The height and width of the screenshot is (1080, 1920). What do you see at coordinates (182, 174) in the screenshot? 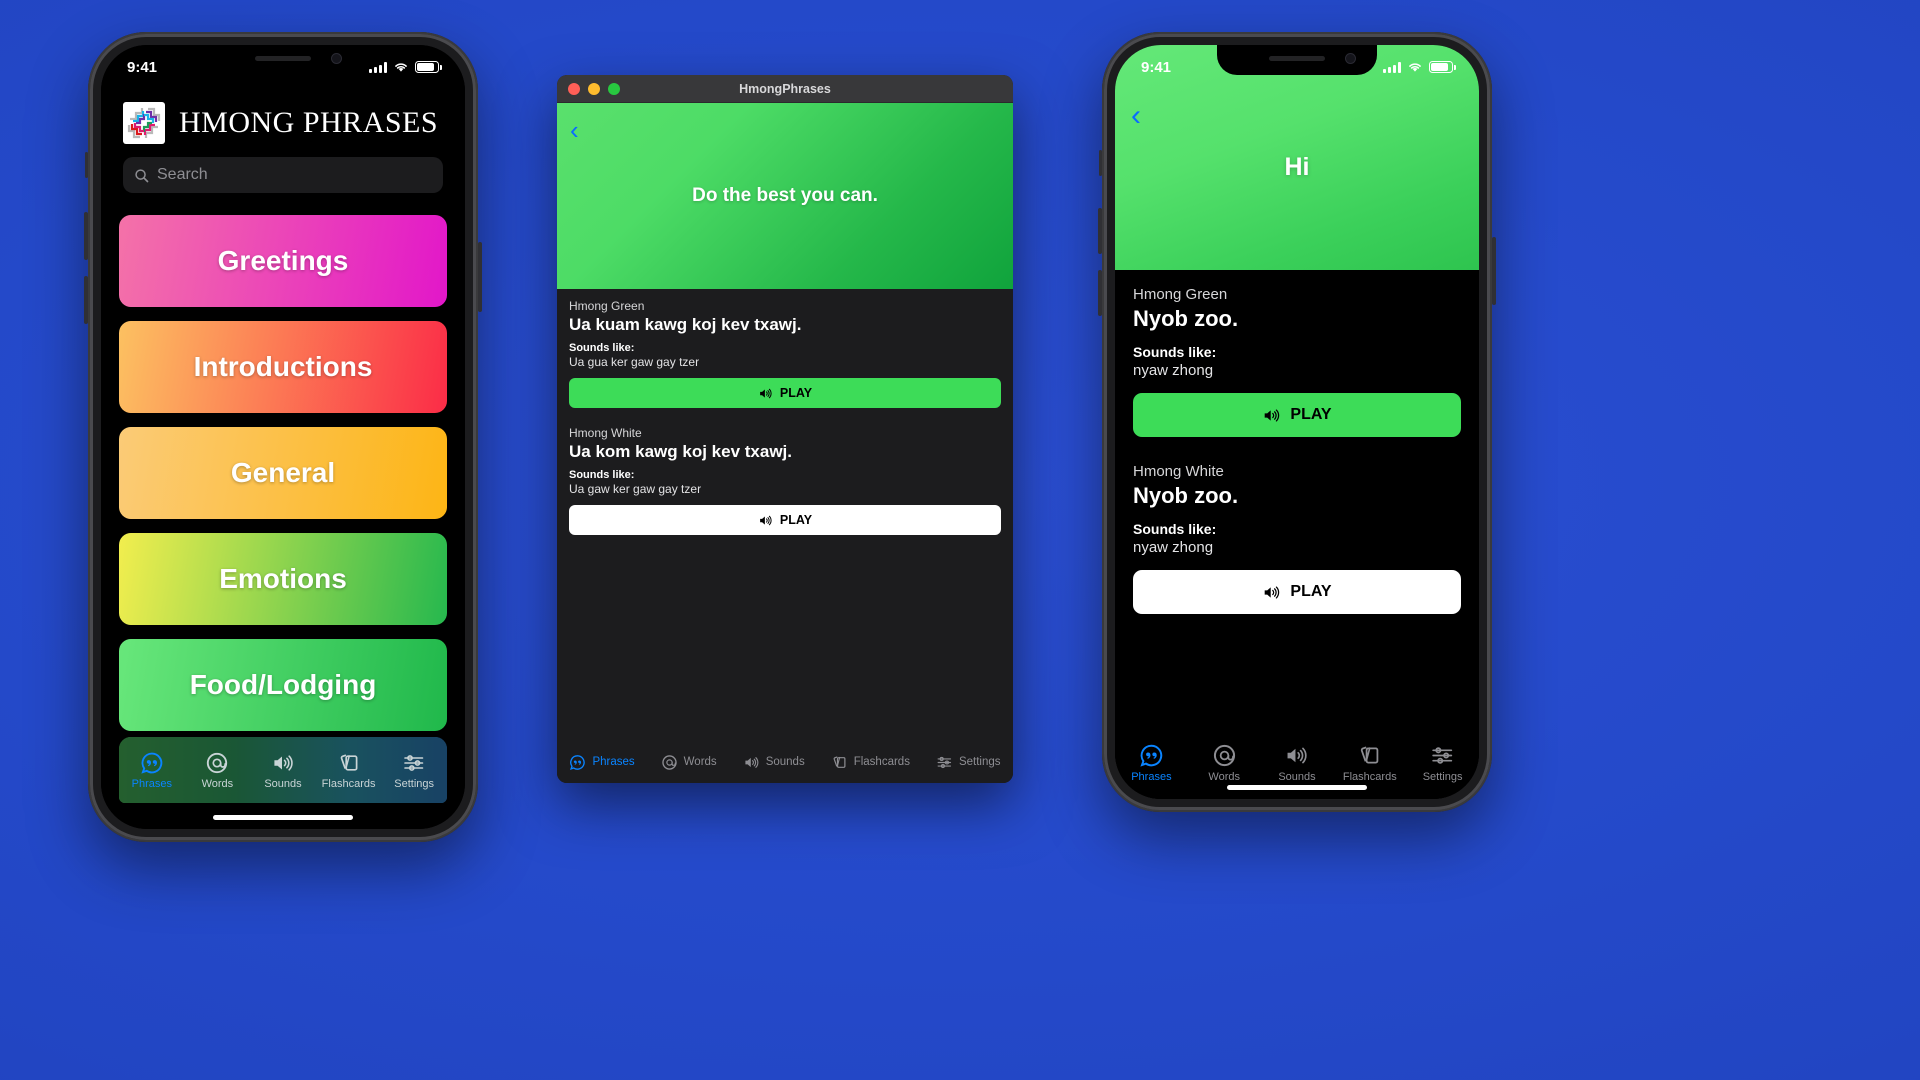
I see `search-placeholder: Search` at bounding box center [182, 174].